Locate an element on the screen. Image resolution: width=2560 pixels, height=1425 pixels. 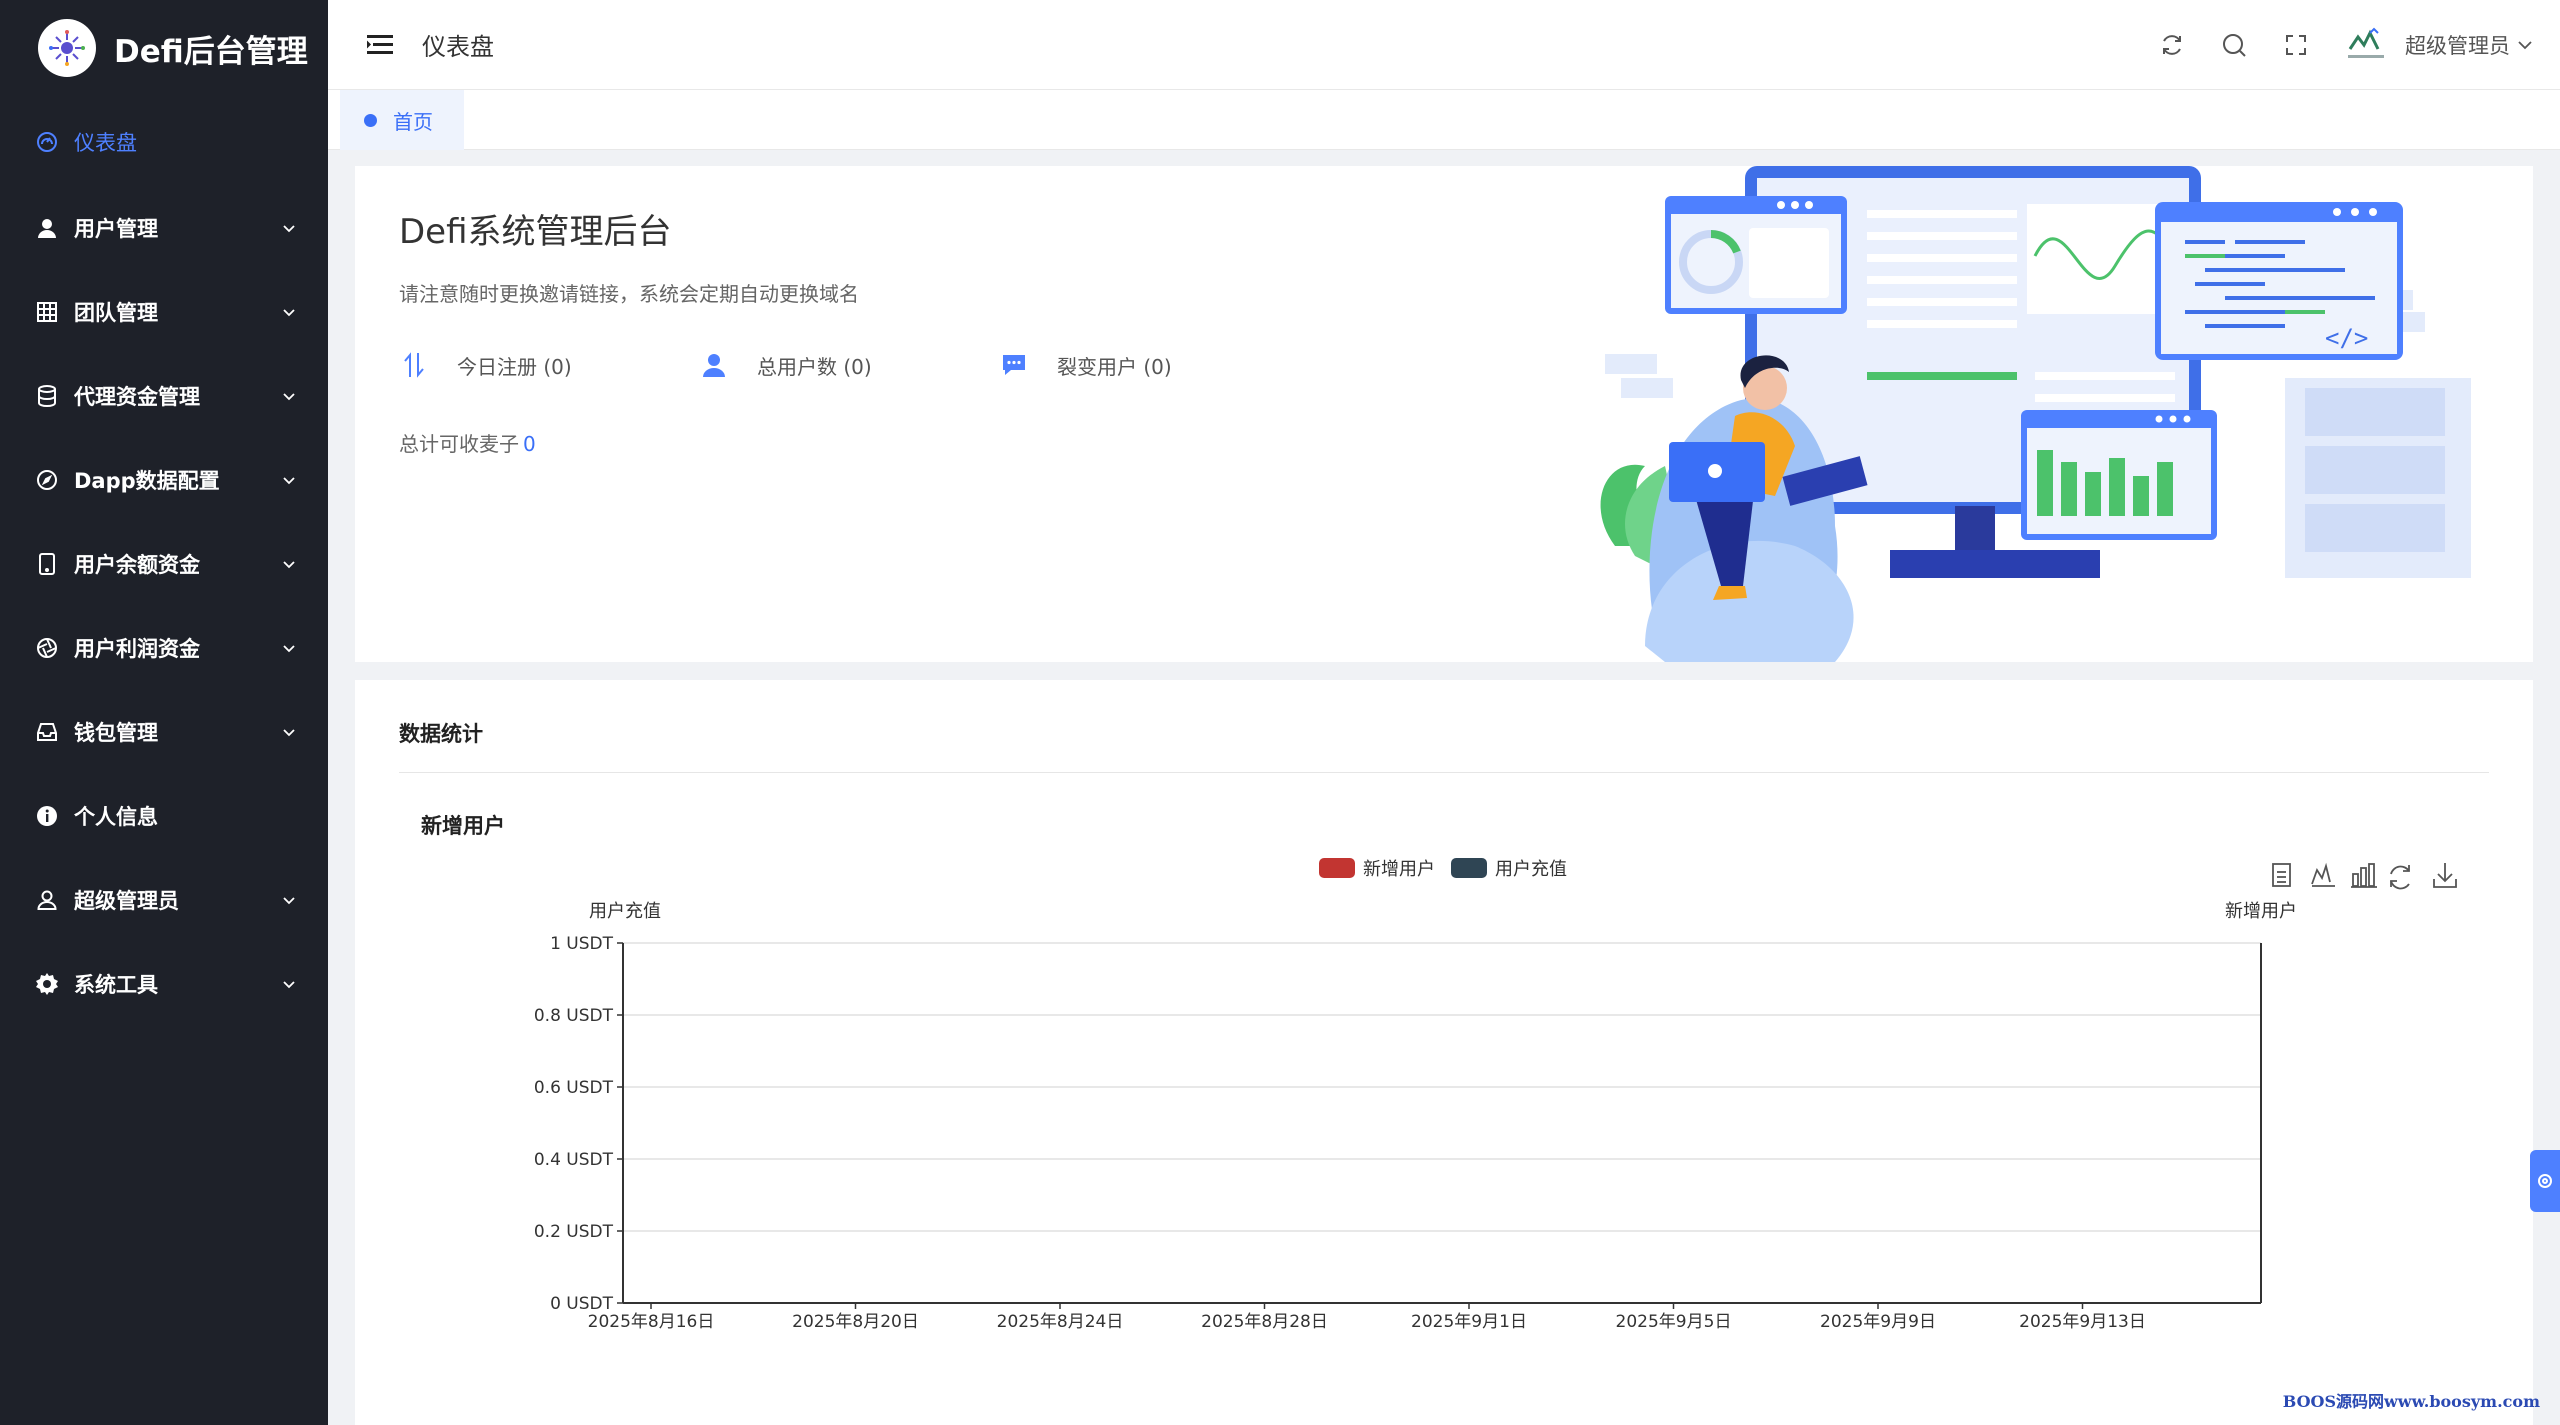
sidebar-item-label: 用户利润资金 is located at coordinates (137, 649).